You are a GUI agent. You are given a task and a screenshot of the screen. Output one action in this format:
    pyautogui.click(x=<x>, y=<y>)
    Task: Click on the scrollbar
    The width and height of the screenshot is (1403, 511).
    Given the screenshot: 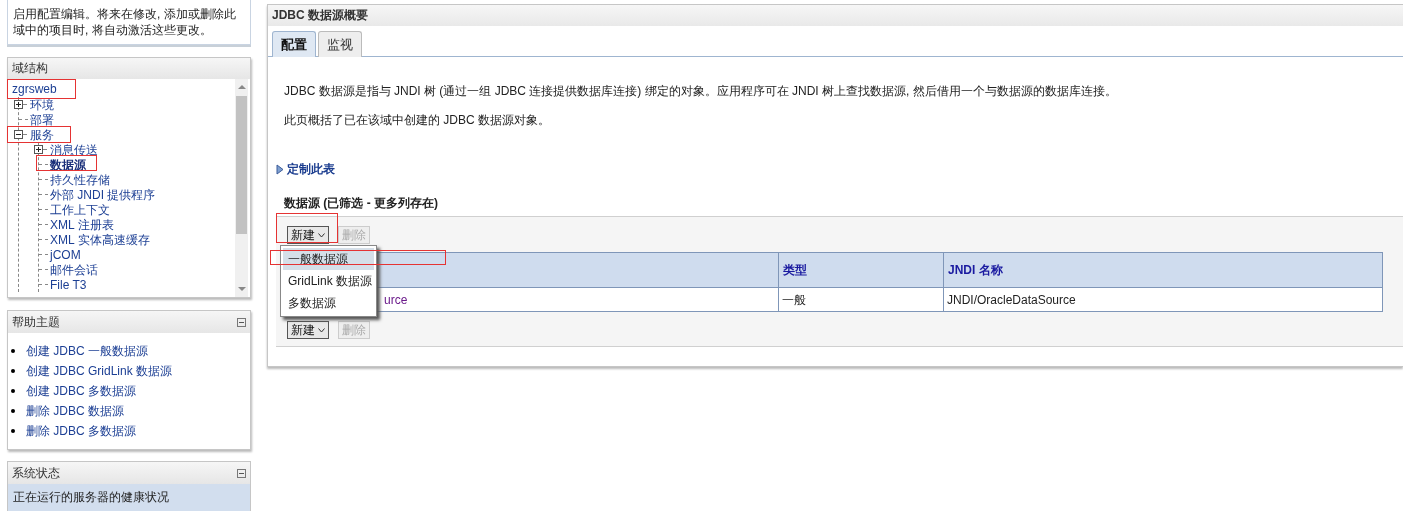 What is the action you would take?
    pyautogui.click(x=241, y=188)
    